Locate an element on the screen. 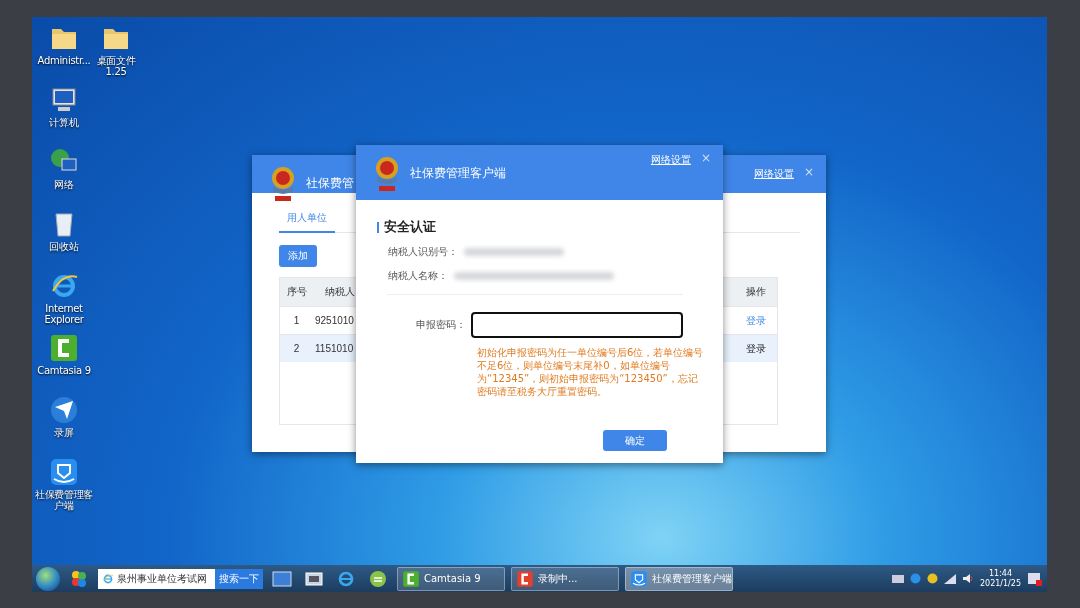  search-field: 泉州事业单位考试网 is located at coordinates (156, 578).